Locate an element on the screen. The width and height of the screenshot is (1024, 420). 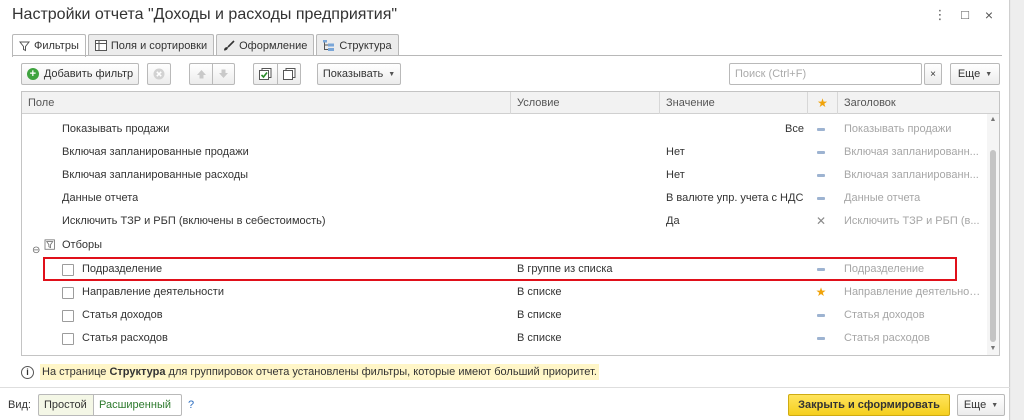
close-and-generate-button: Закрыть и сформировать is located at coordinates (869, 405).